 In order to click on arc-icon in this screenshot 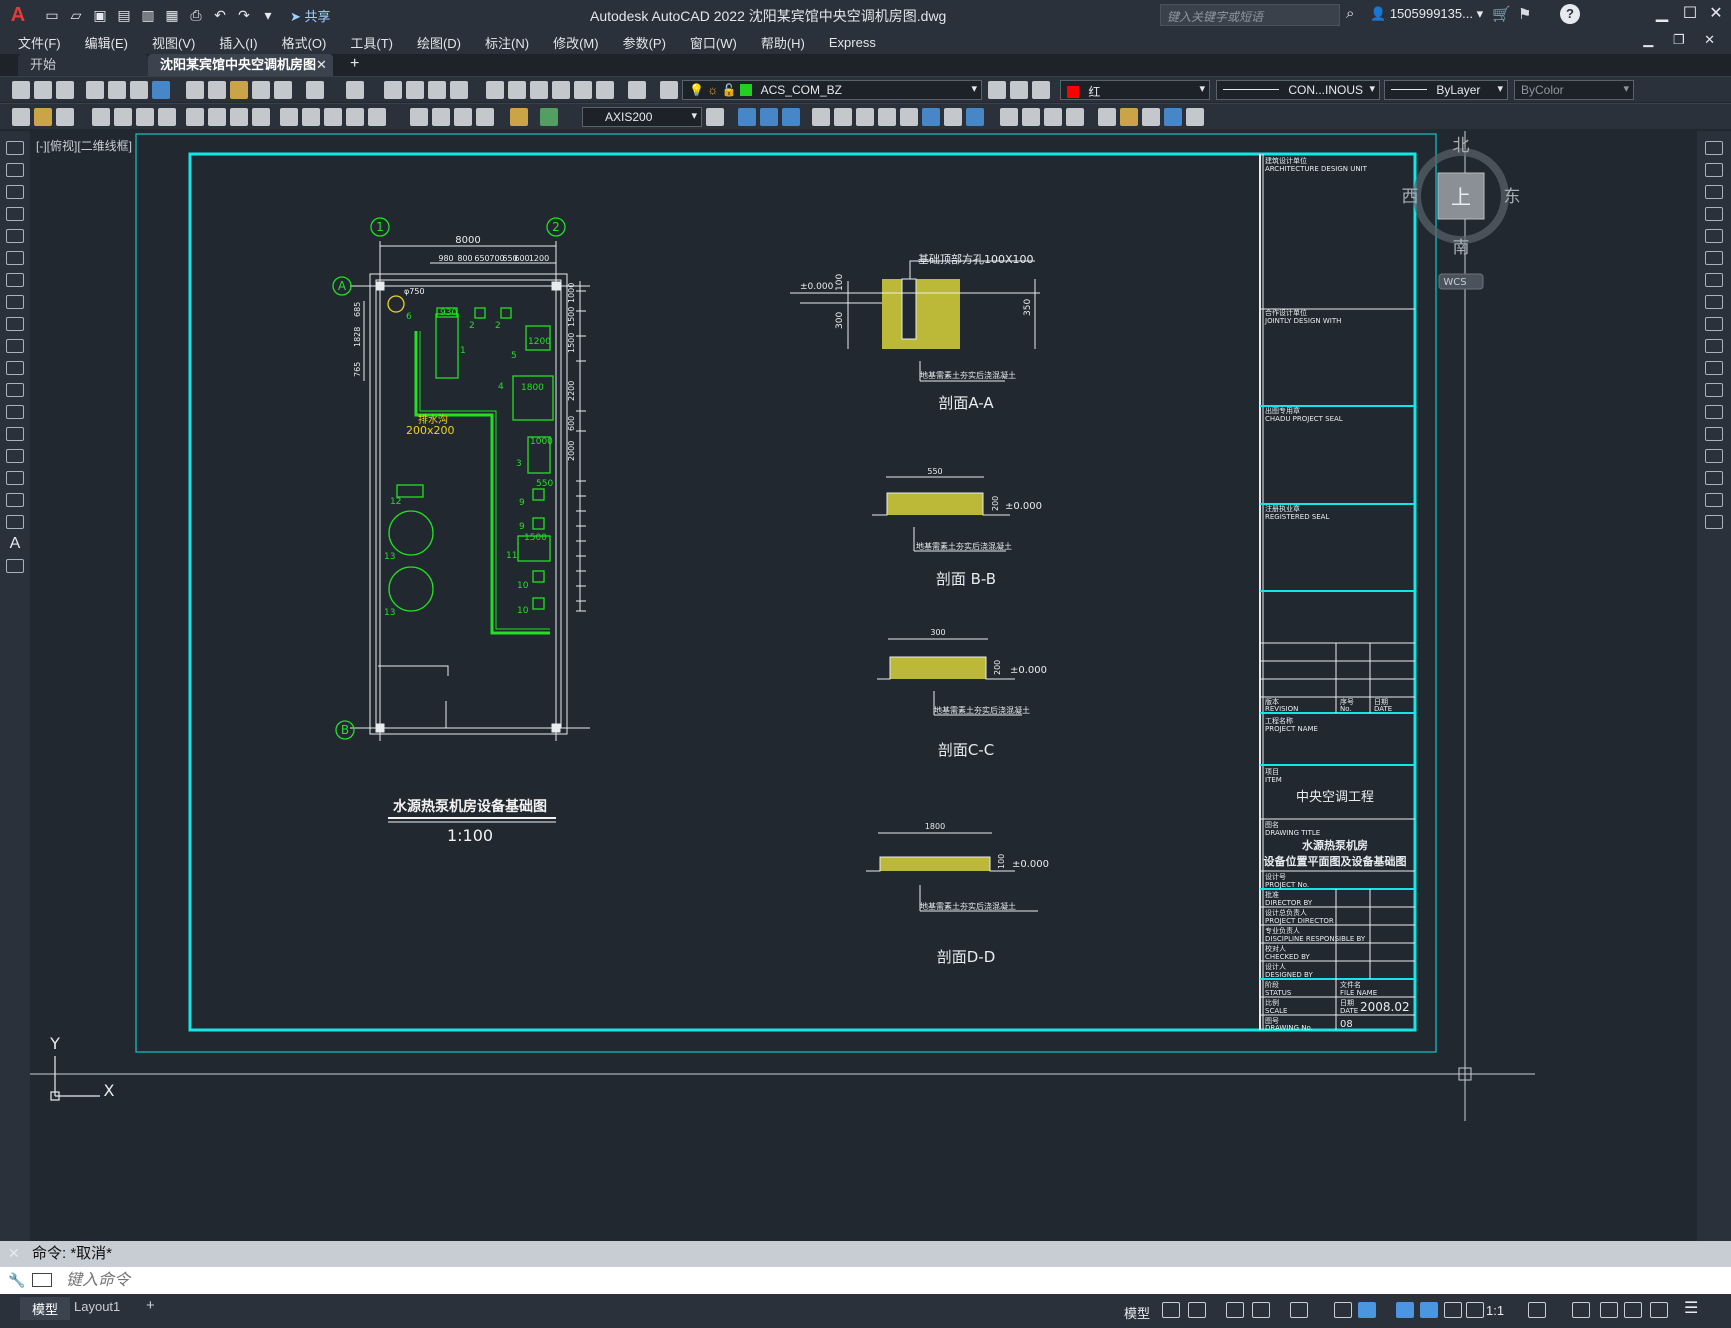, I will do `click(15, 258)`.